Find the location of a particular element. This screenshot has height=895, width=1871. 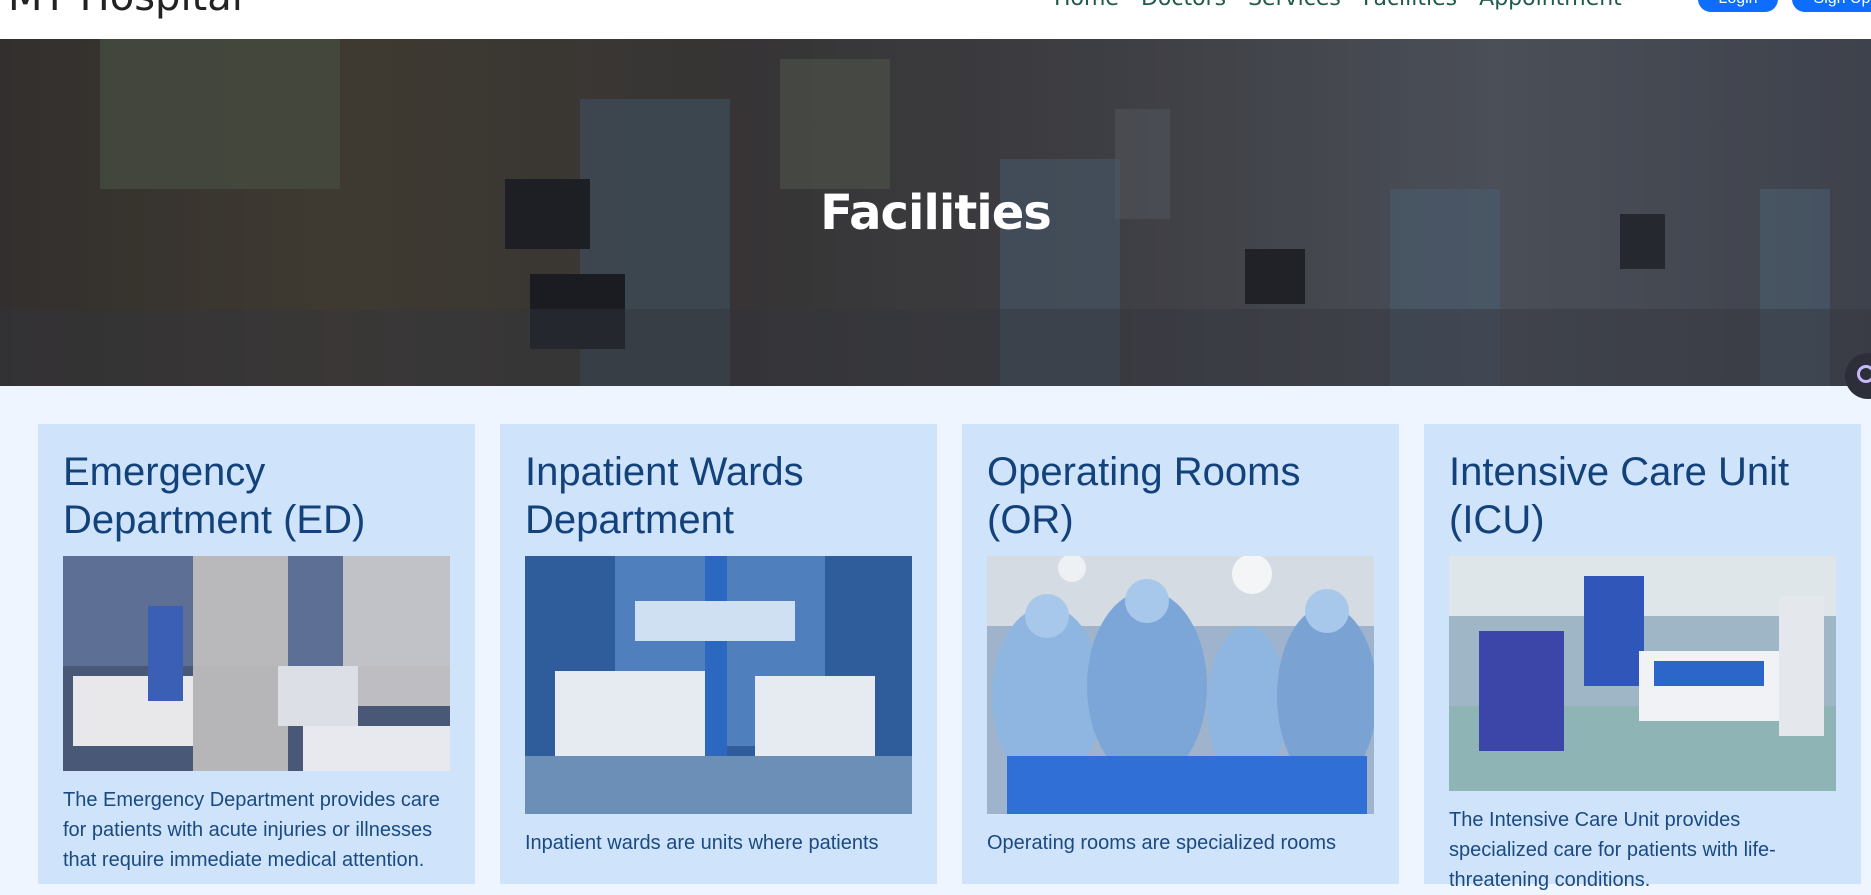

brand-logo: MY Hospital is located at coordinates (125, 10).